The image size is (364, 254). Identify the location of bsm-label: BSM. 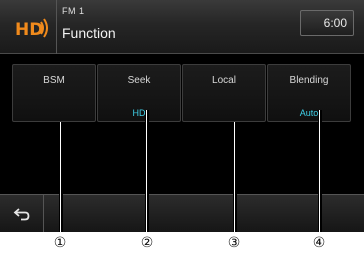
(54, 80).